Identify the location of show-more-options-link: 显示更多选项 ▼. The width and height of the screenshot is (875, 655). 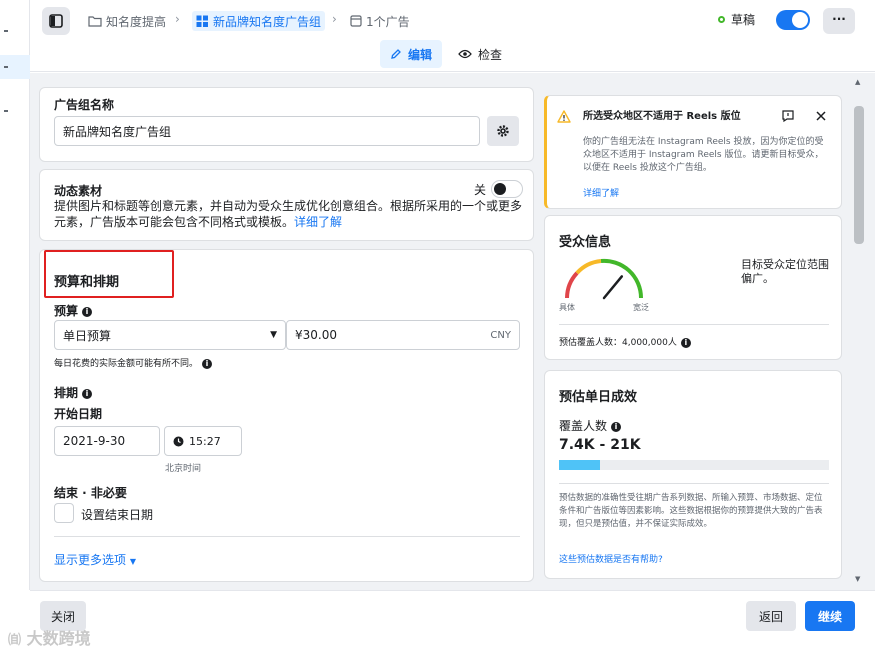
(95, 559).